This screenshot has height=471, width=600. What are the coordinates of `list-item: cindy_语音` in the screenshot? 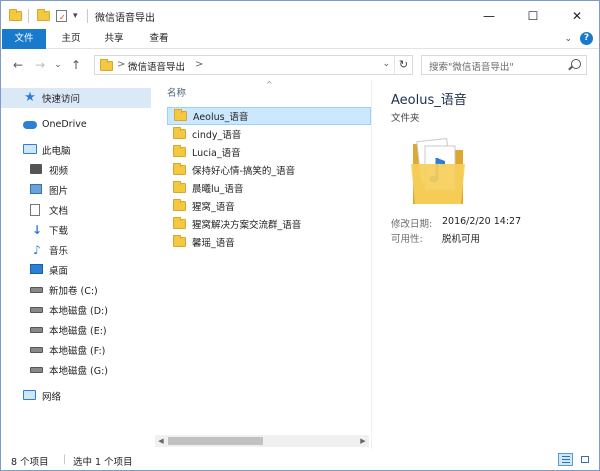 It's located at (269, 134).